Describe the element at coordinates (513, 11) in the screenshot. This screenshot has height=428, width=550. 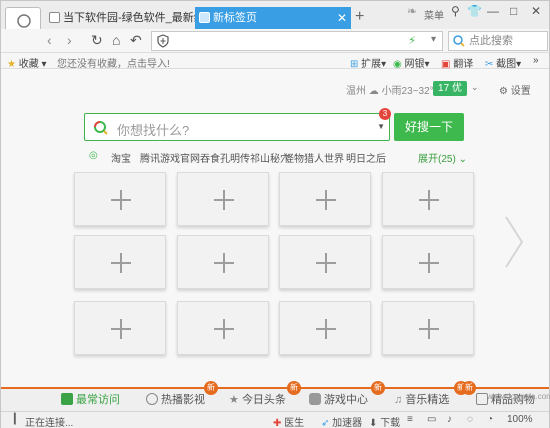
I see `maximize-icon: □` at that location.